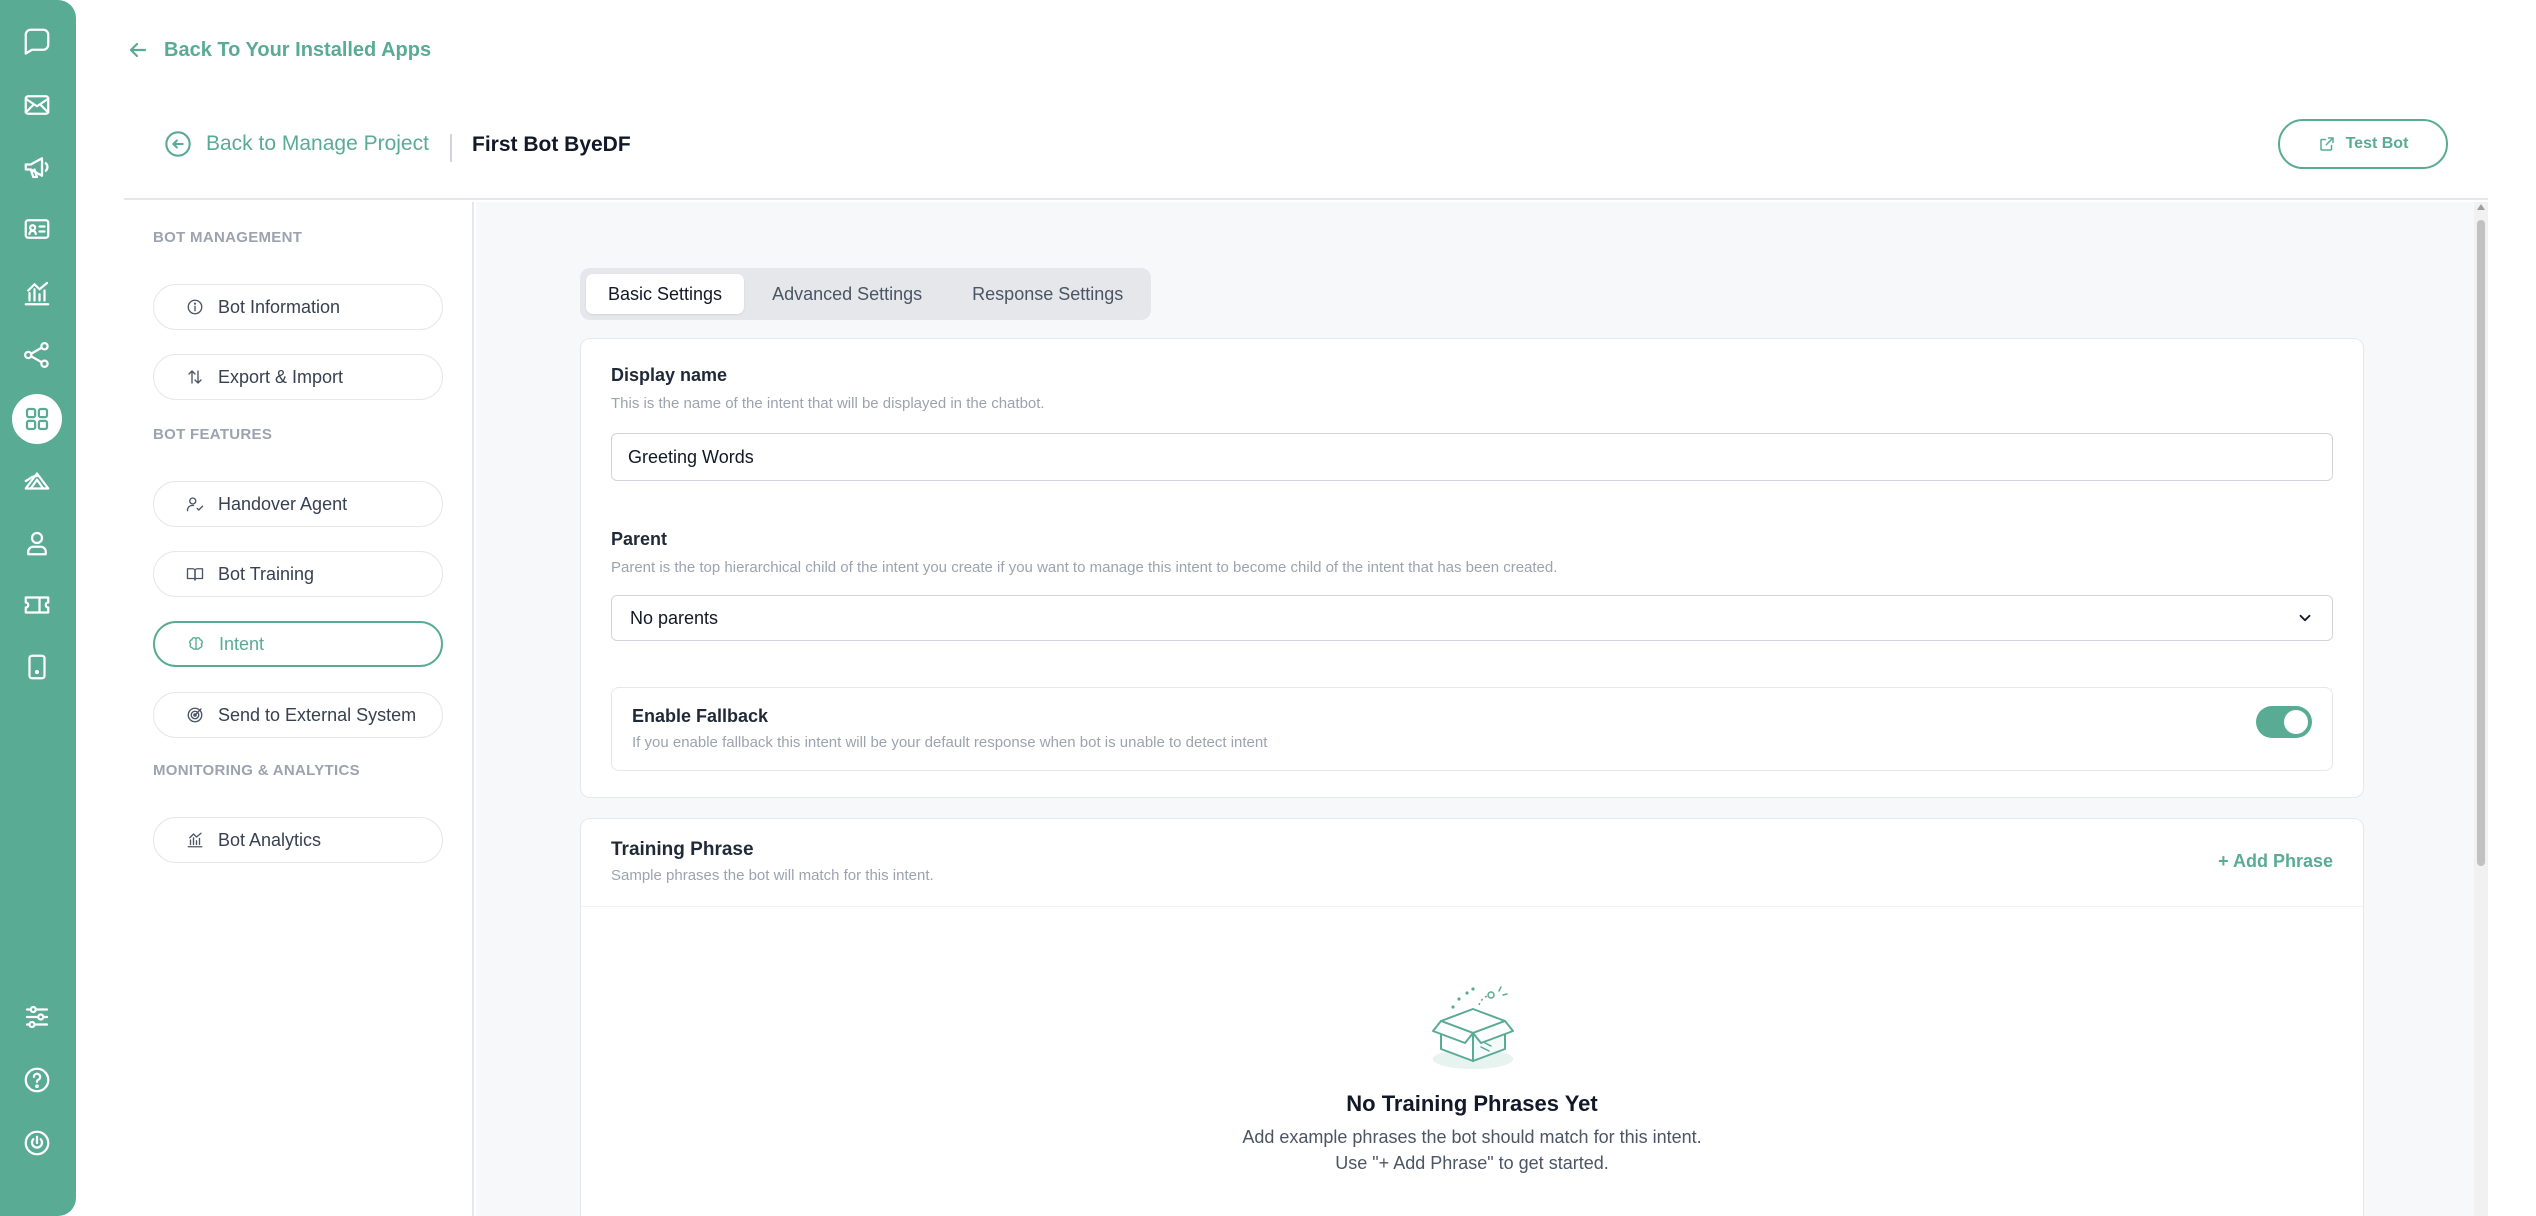  I want to click on sidebar-item-bot-training: Bot Training, so click(298, 574).